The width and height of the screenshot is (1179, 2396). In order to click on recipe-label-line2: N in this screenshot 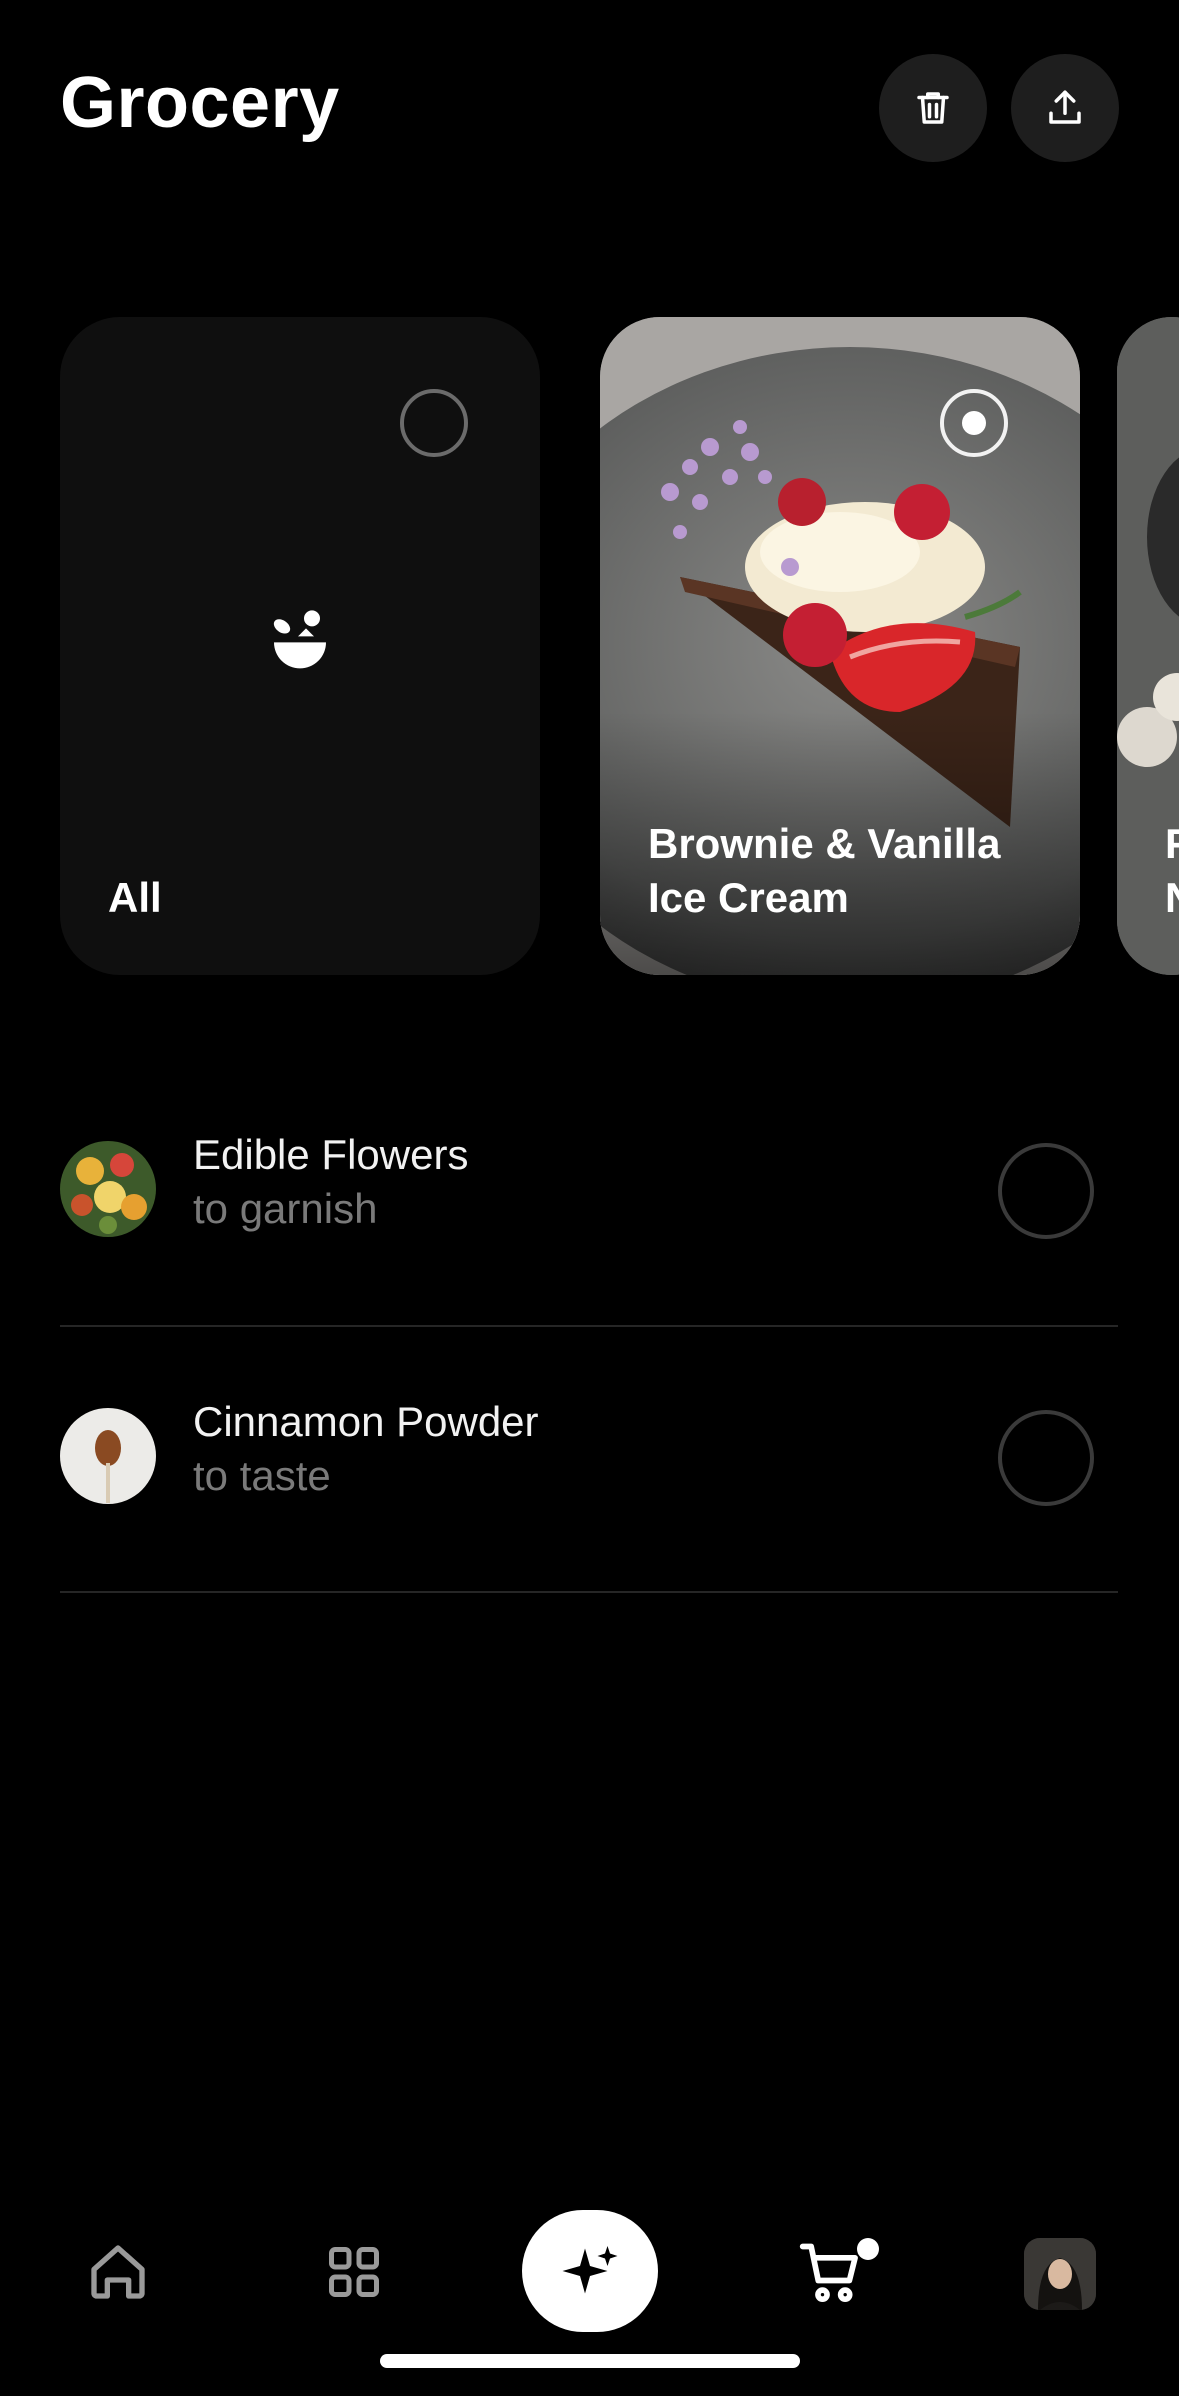, I will do `click(1172, 898)`.